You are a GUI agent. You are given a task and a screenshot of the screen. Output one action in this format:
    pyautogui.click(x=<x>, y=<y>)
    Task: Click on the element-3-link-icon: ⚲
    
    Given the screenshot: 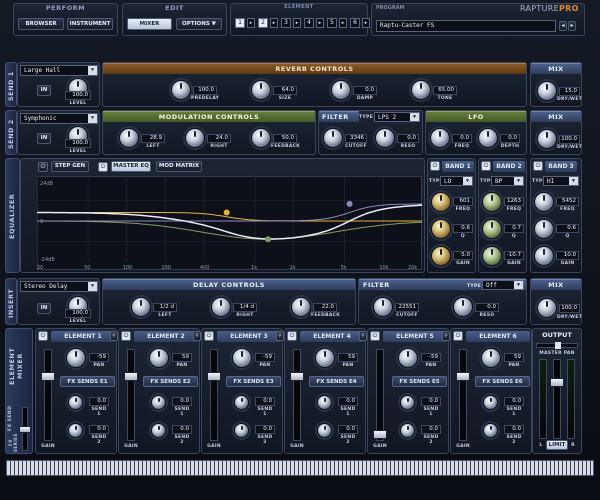 What is the action you would take?
    pyautogui.click(x=197, y=336)
    